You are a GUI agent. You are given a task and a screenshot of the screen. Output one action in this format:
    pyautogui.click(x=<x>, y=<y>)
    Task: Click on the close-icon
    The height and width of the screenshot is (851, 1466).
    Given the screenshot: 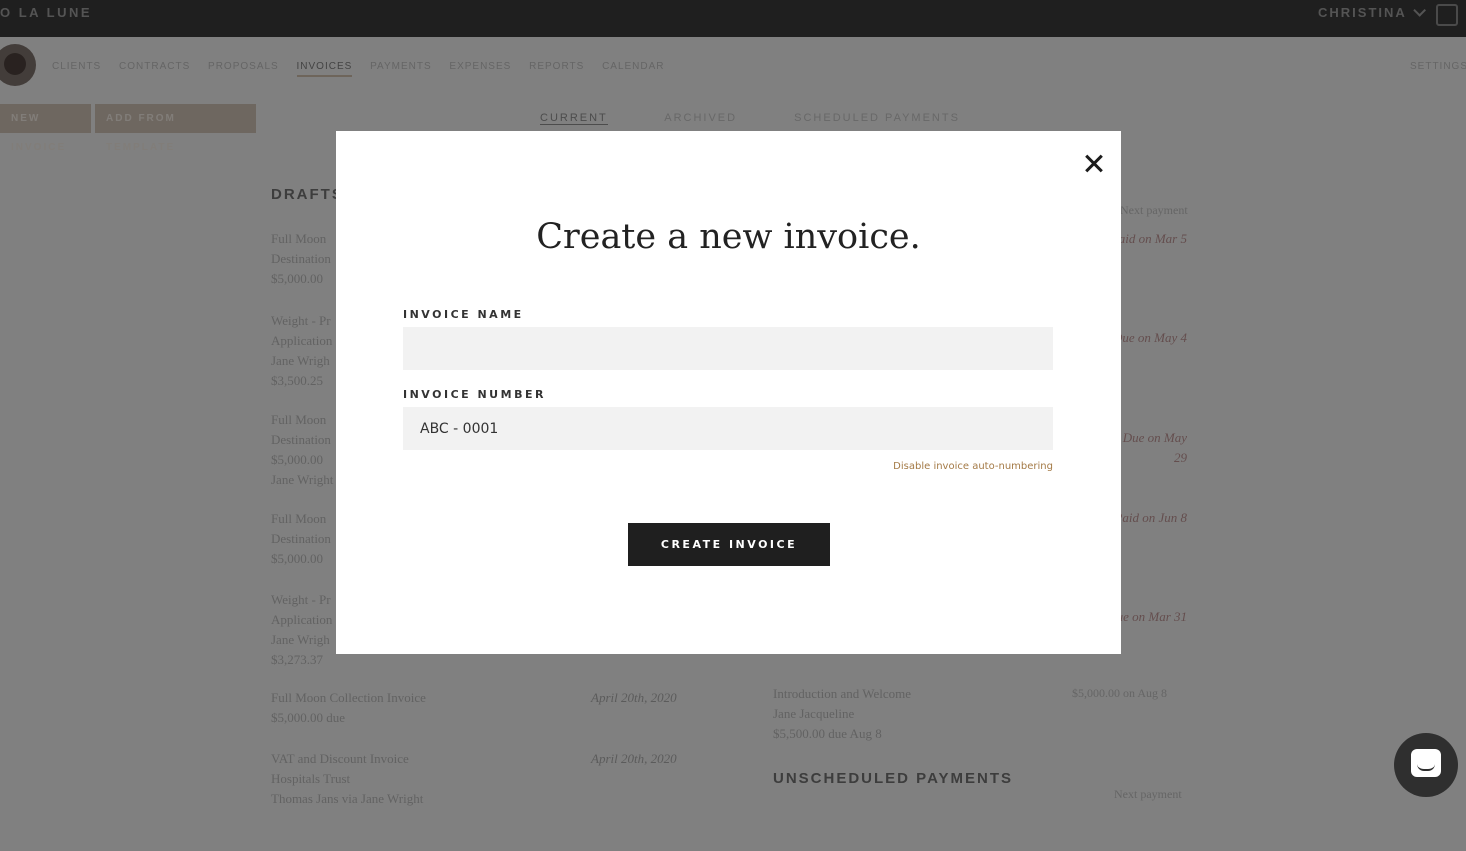 What is the action you would take?
    pyautogui.click(x=1094, y=164)
    